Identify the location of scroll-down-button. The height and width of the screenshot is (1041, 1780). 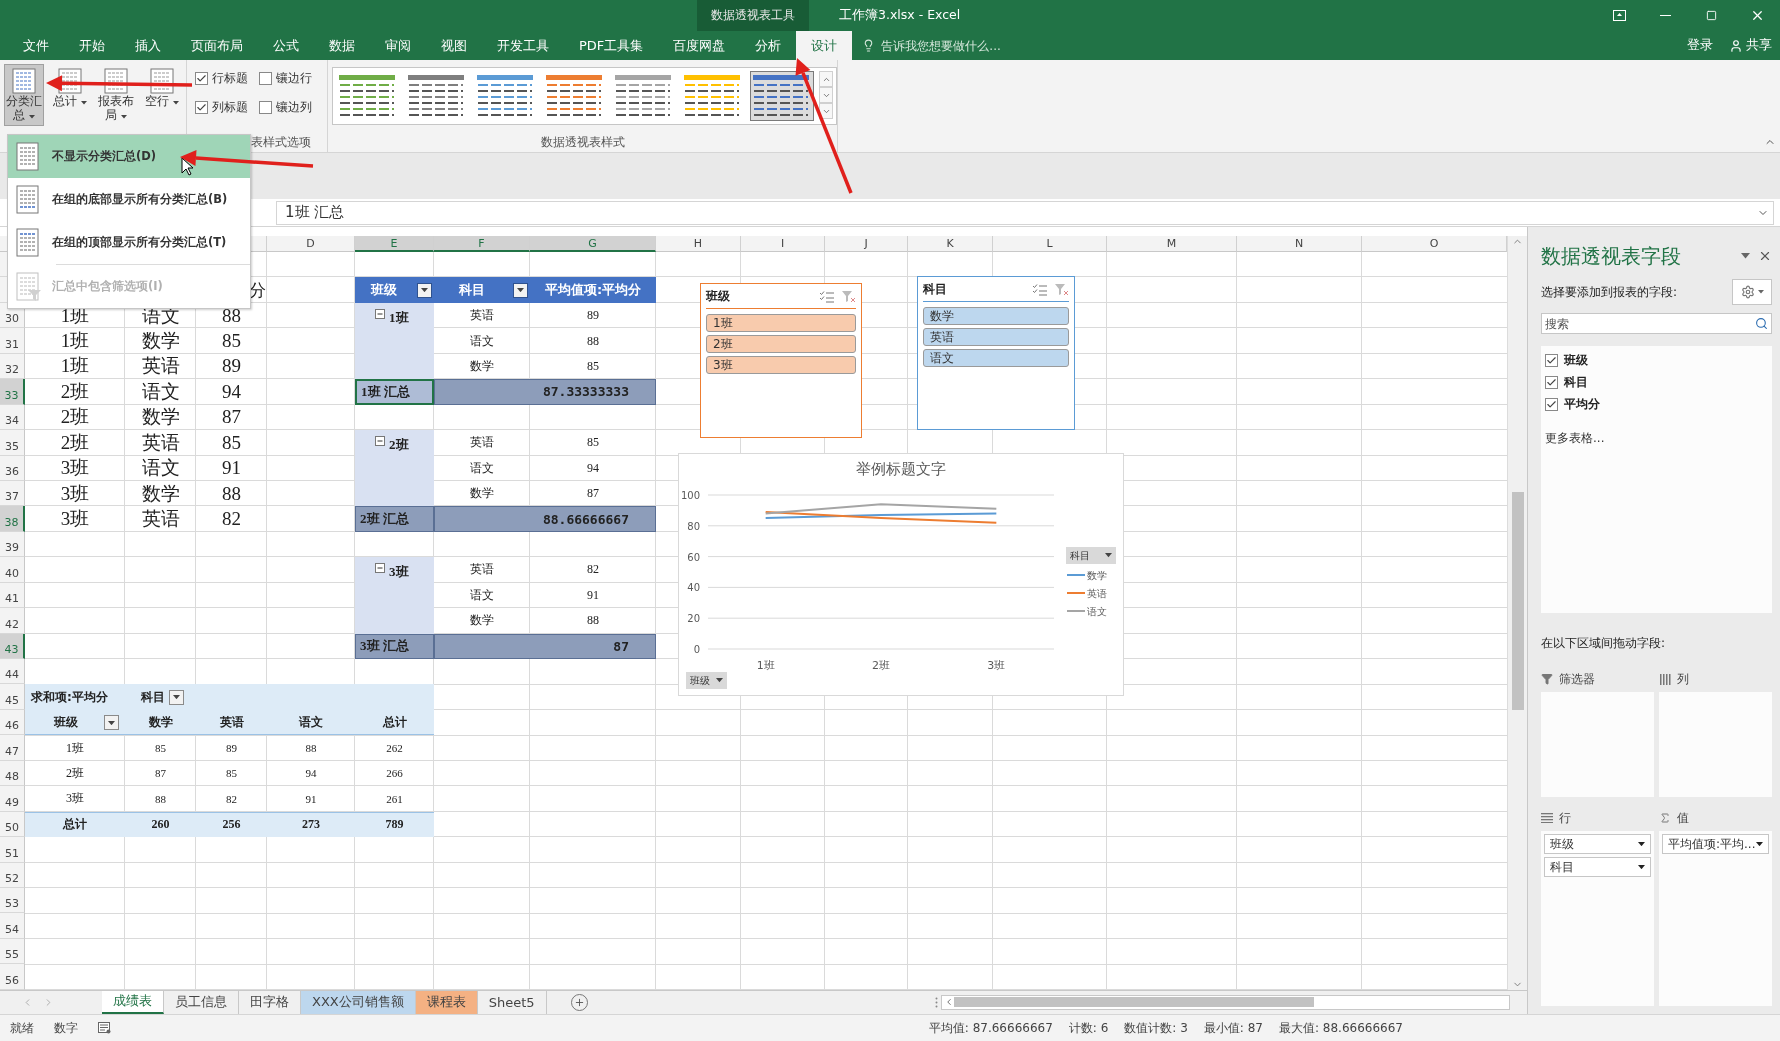
(826, 95).